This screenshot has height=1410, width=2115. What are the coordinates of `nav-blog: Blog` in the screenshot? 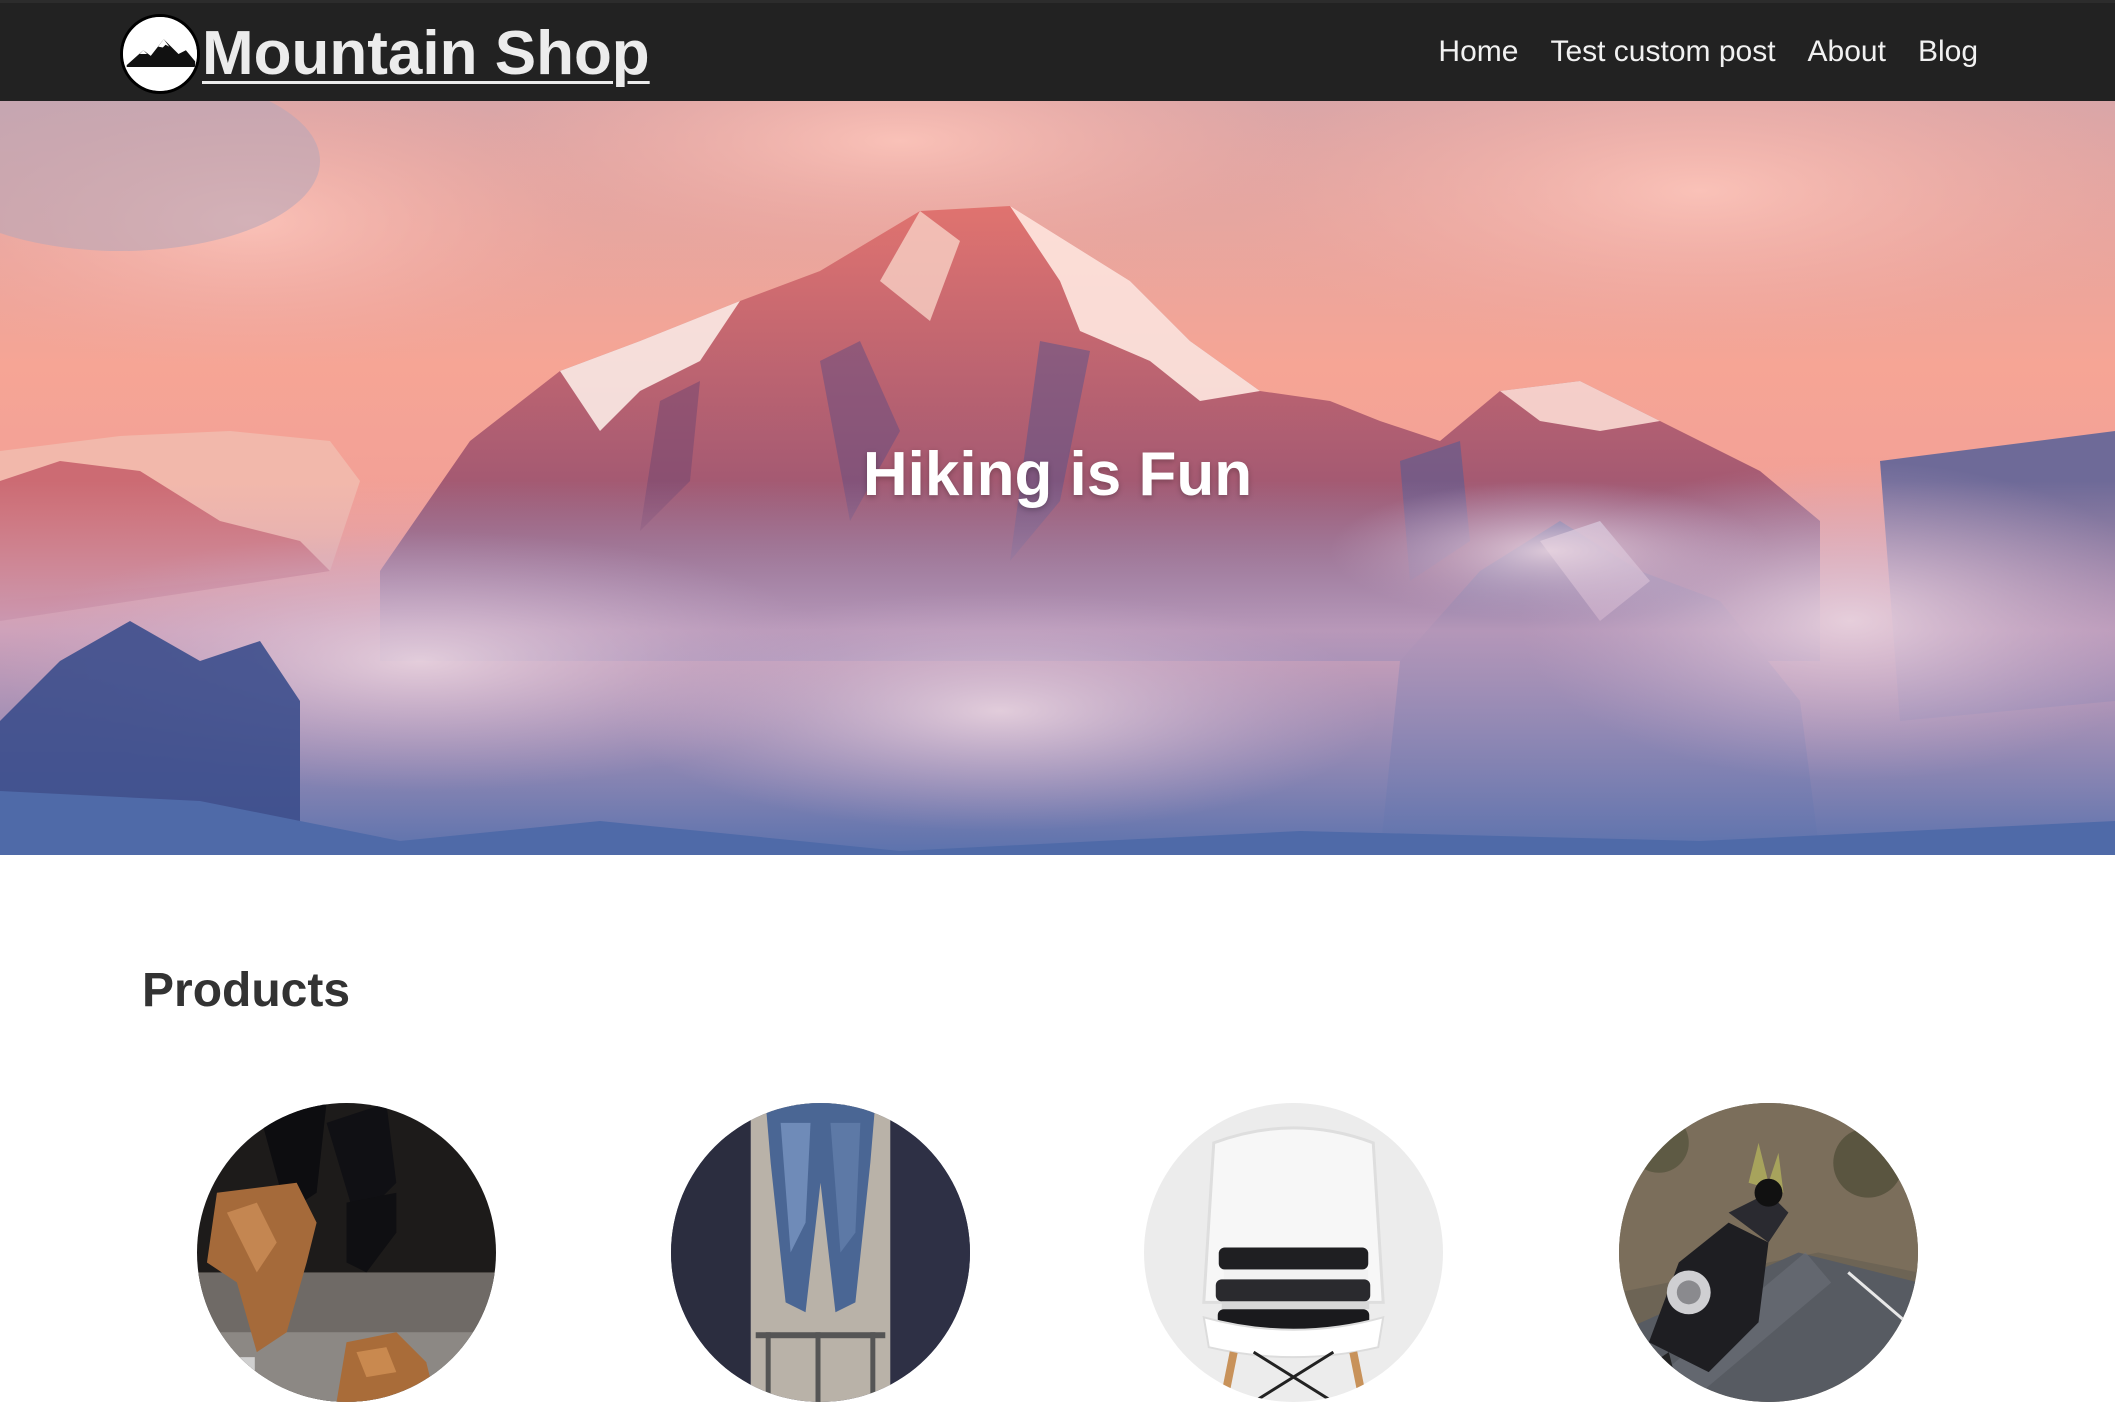 It's located at (1948, 52).